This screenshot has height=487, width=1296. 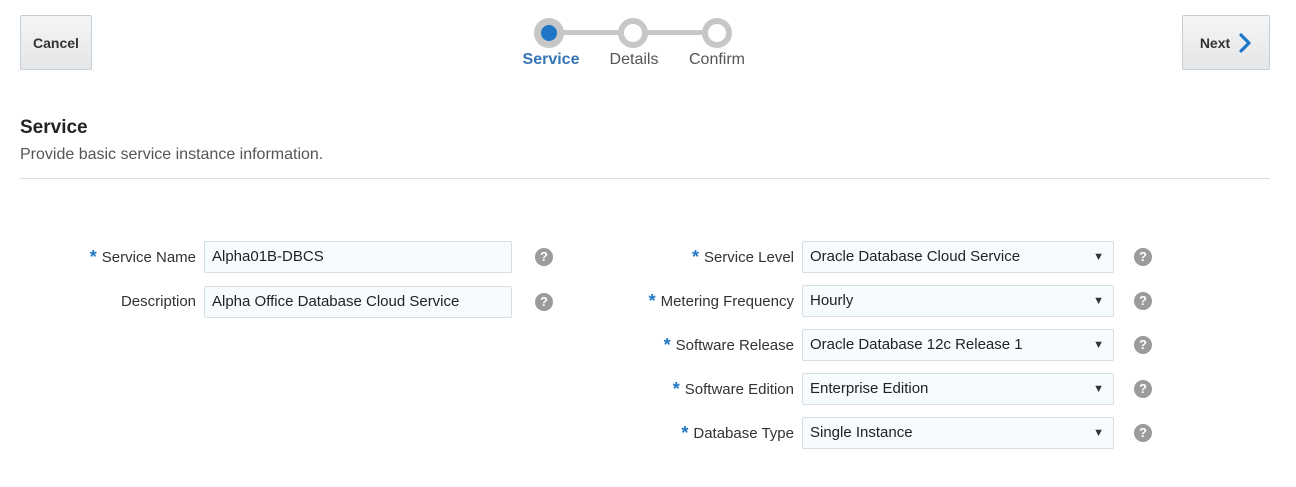 What do you see at coordinates (728, 345) in the screenshot?
I see `software-release-label: * Software Release` at bounding box center [728, 345].